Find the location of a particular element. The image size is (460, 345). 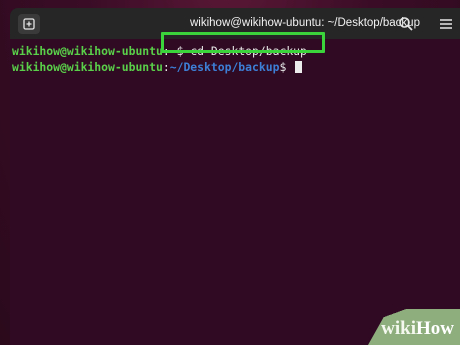

new-tab-button is located at coordinates (29, 24).